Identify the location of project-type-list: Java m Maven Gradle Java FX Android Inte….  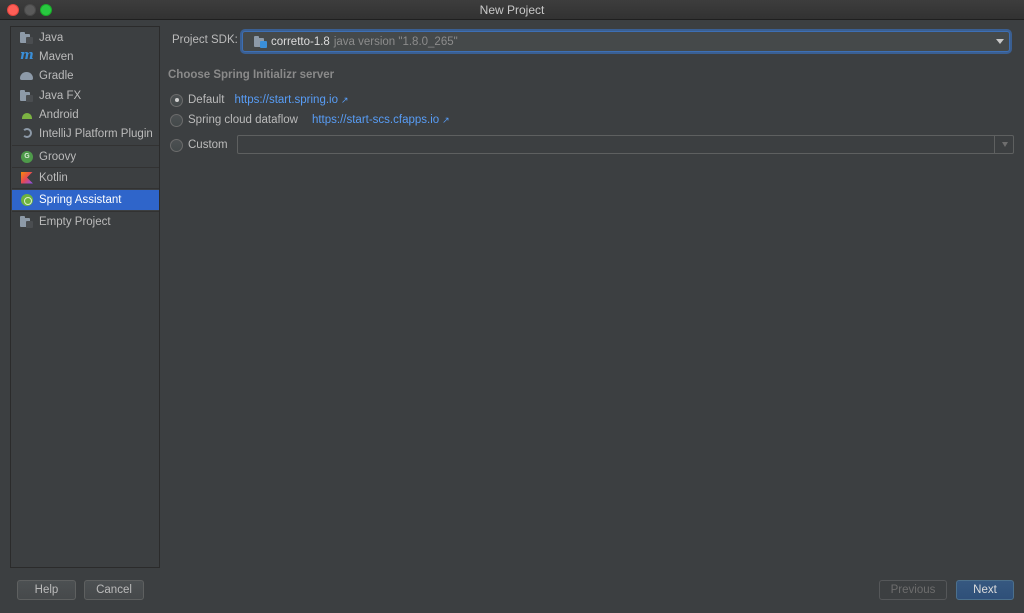
(85, 297).